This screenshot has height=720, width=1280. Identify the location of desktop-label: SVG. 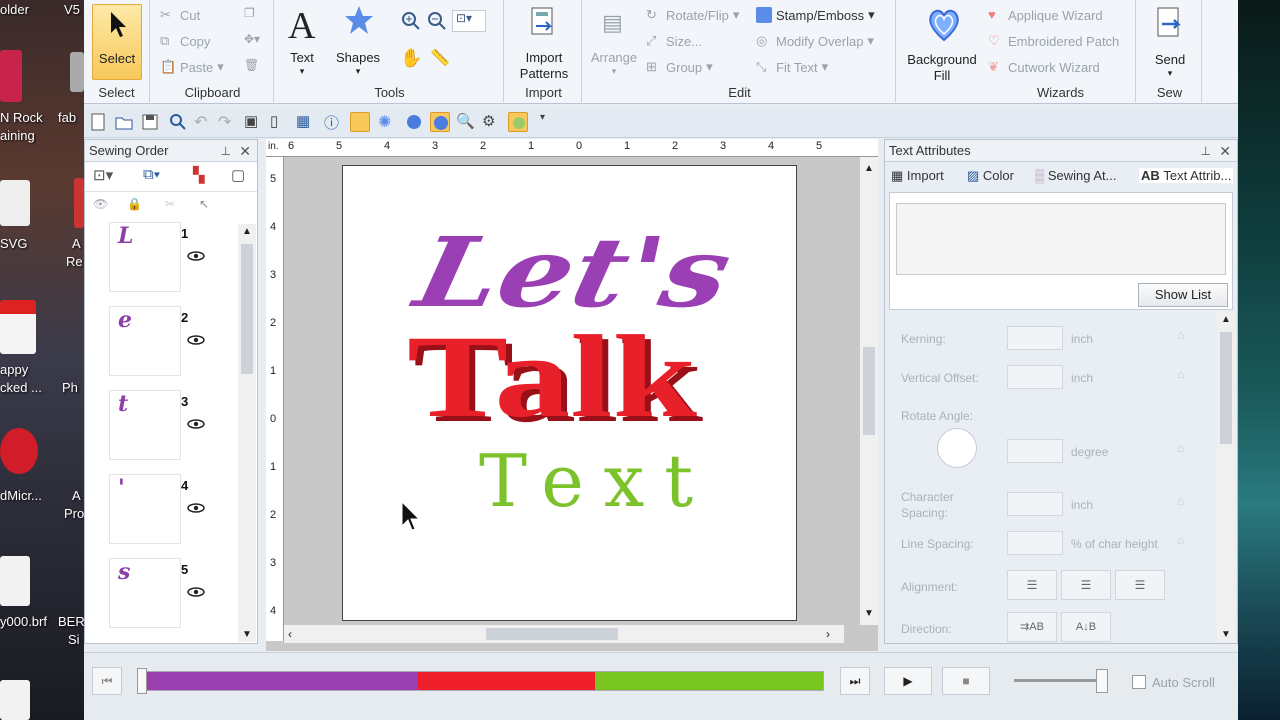
(13, 243).